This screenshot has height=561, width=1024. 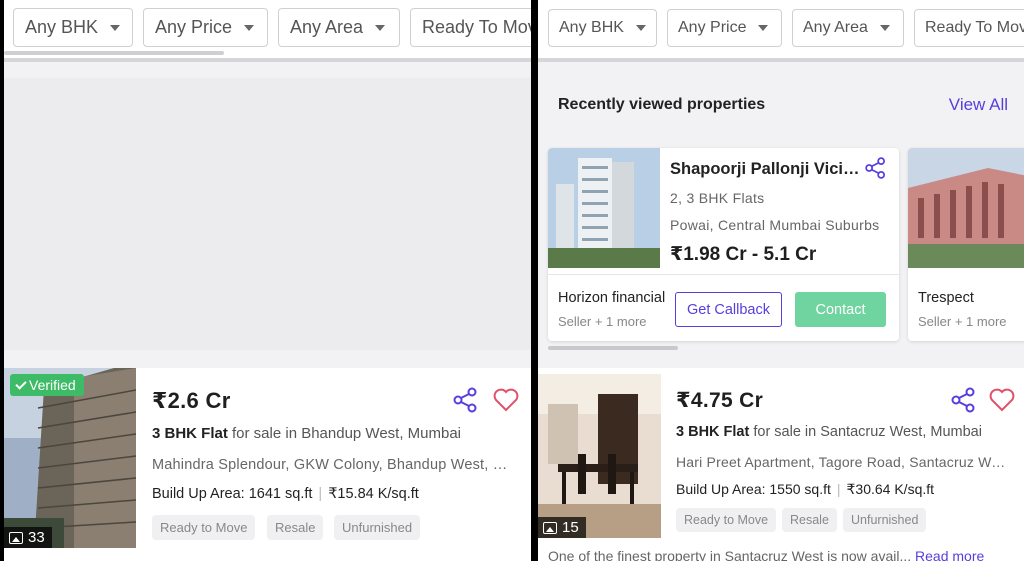 I want to click on read-more-link: Read more, so click(x=949, y=554).